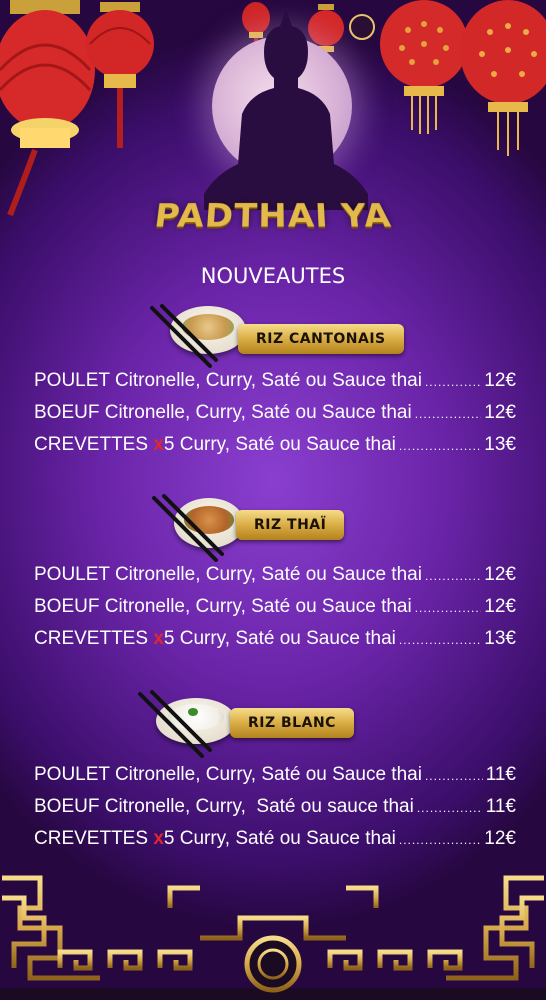  Describe the element at coordinates (273, 216) in the screenshot. I see `brand-title: PADTHAI YA` at that location.